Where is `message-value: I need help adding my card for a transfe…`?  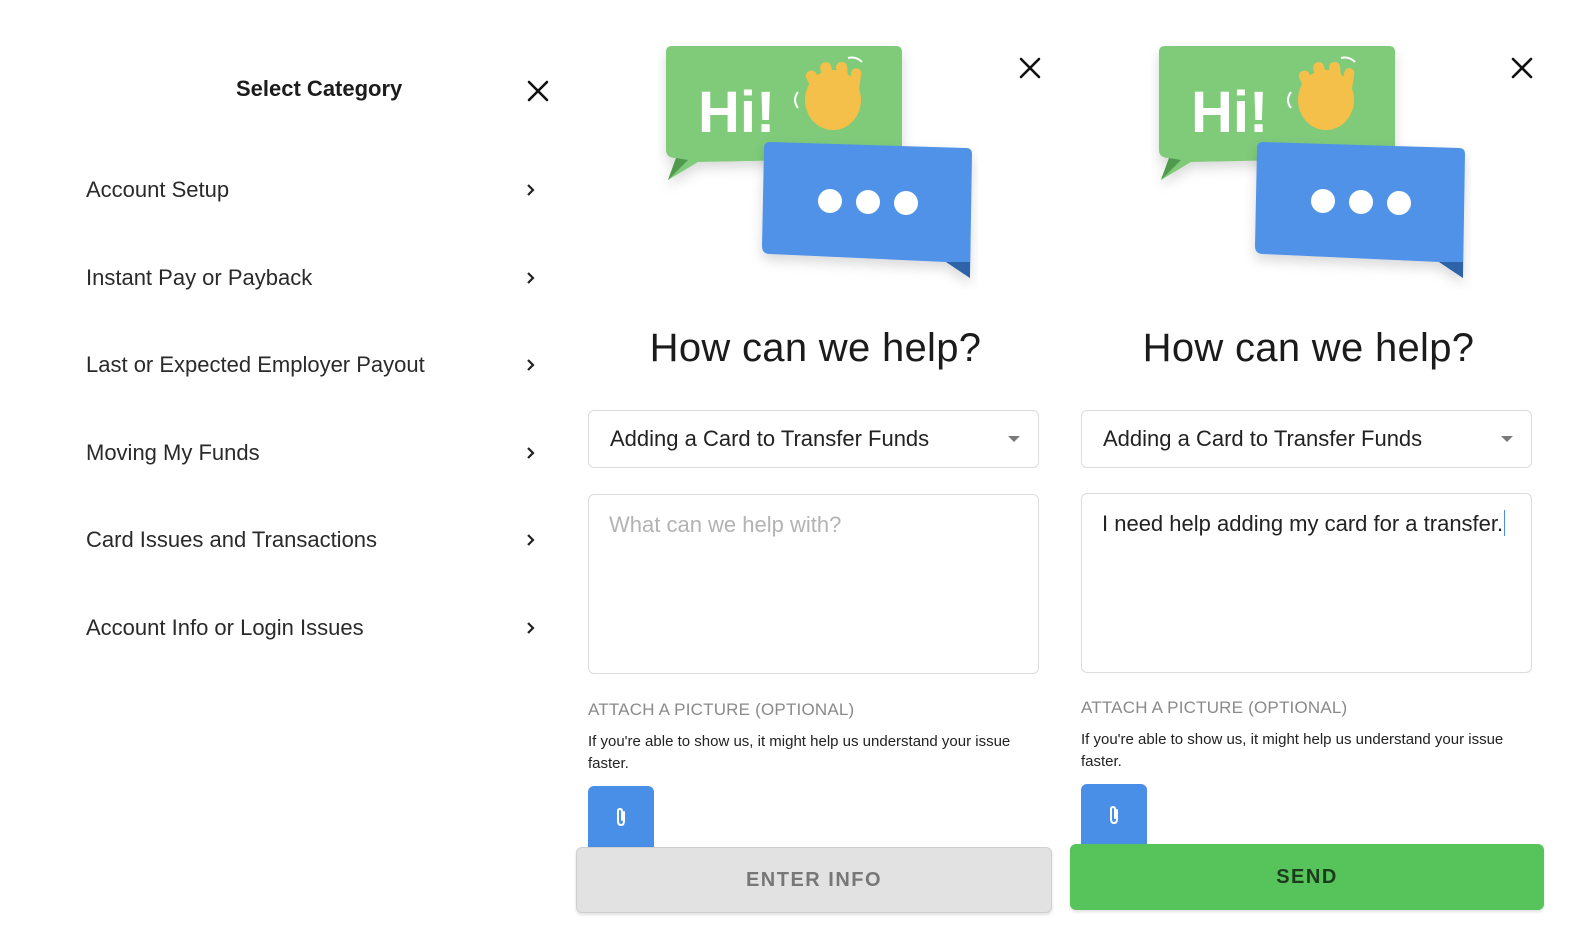
message-value: I need help adding my card for a transfe… is located at coordinates (1303, 523).